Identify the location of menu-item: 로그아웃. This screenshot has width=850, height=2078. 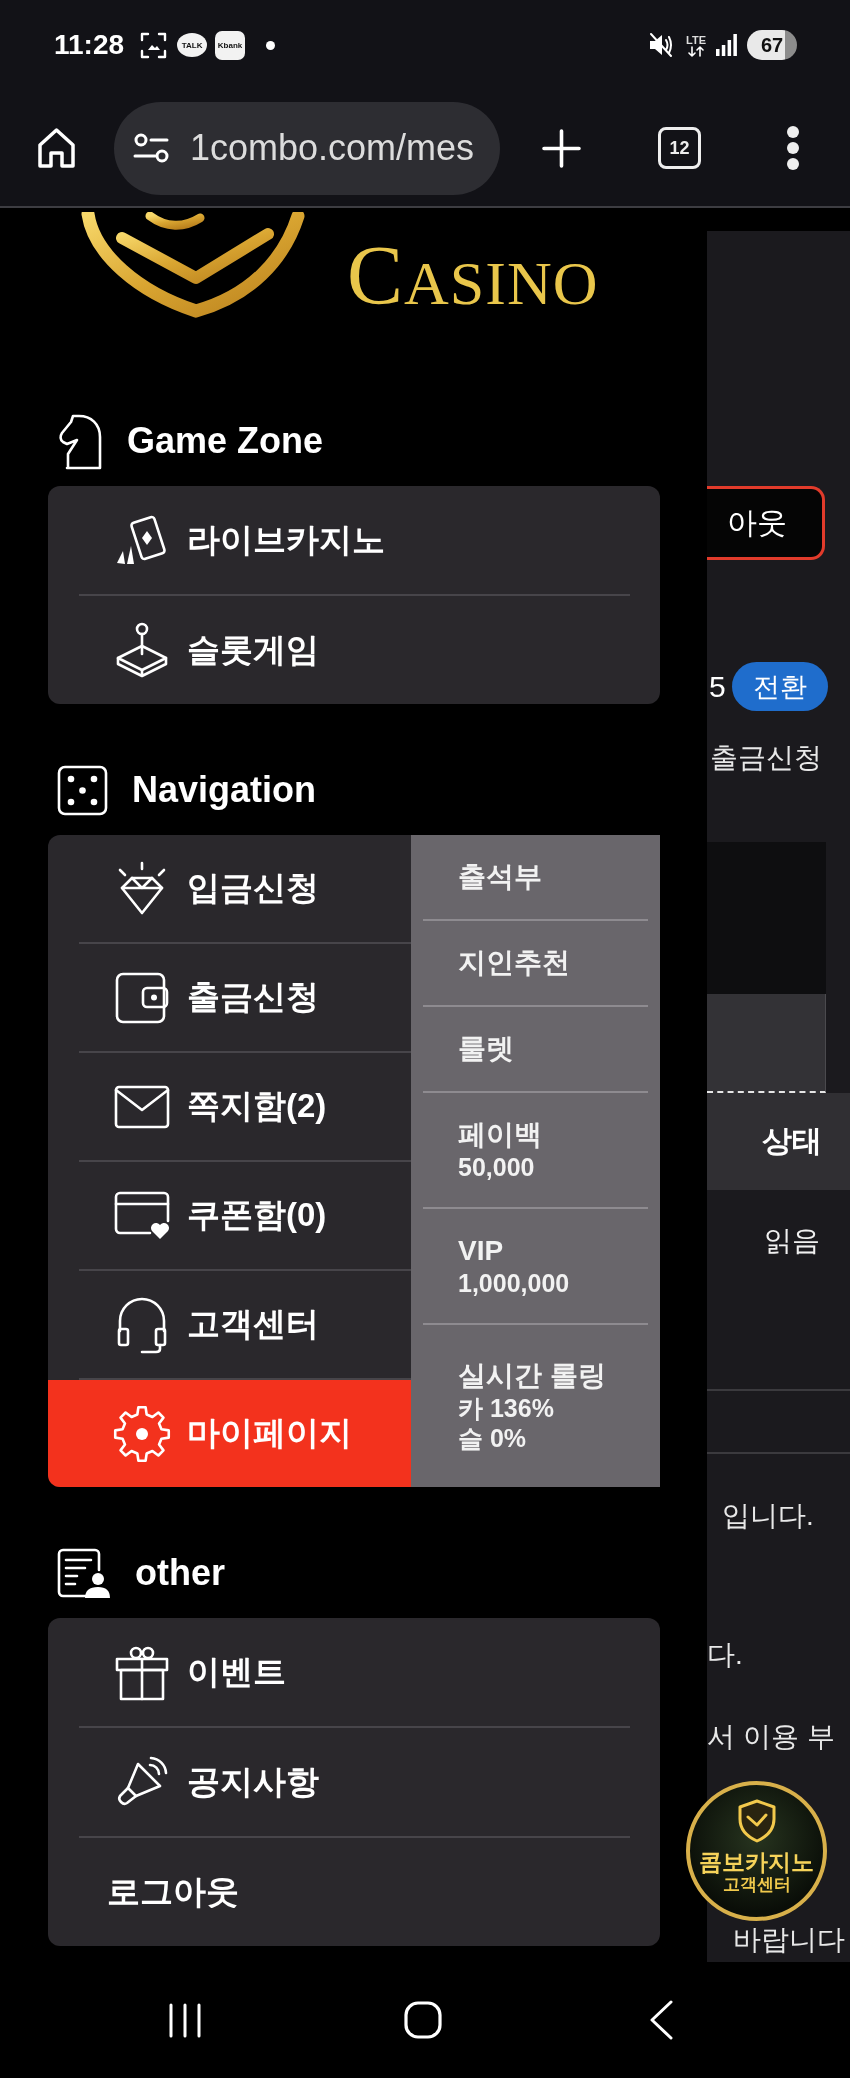
(354, 1892).